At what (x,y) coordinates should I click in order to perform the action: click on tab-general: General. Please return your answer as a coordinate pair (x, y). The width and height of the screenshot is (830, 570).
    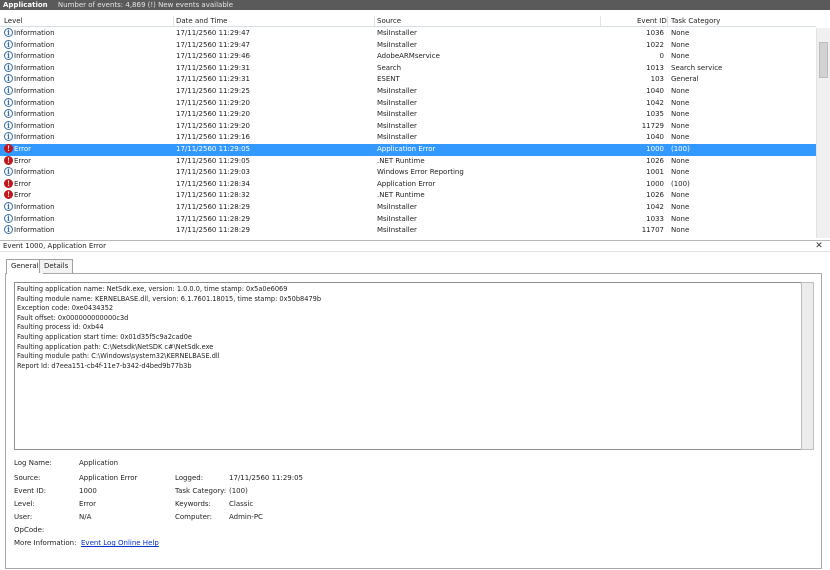
    Looking at the image, I should click on (25, 266).